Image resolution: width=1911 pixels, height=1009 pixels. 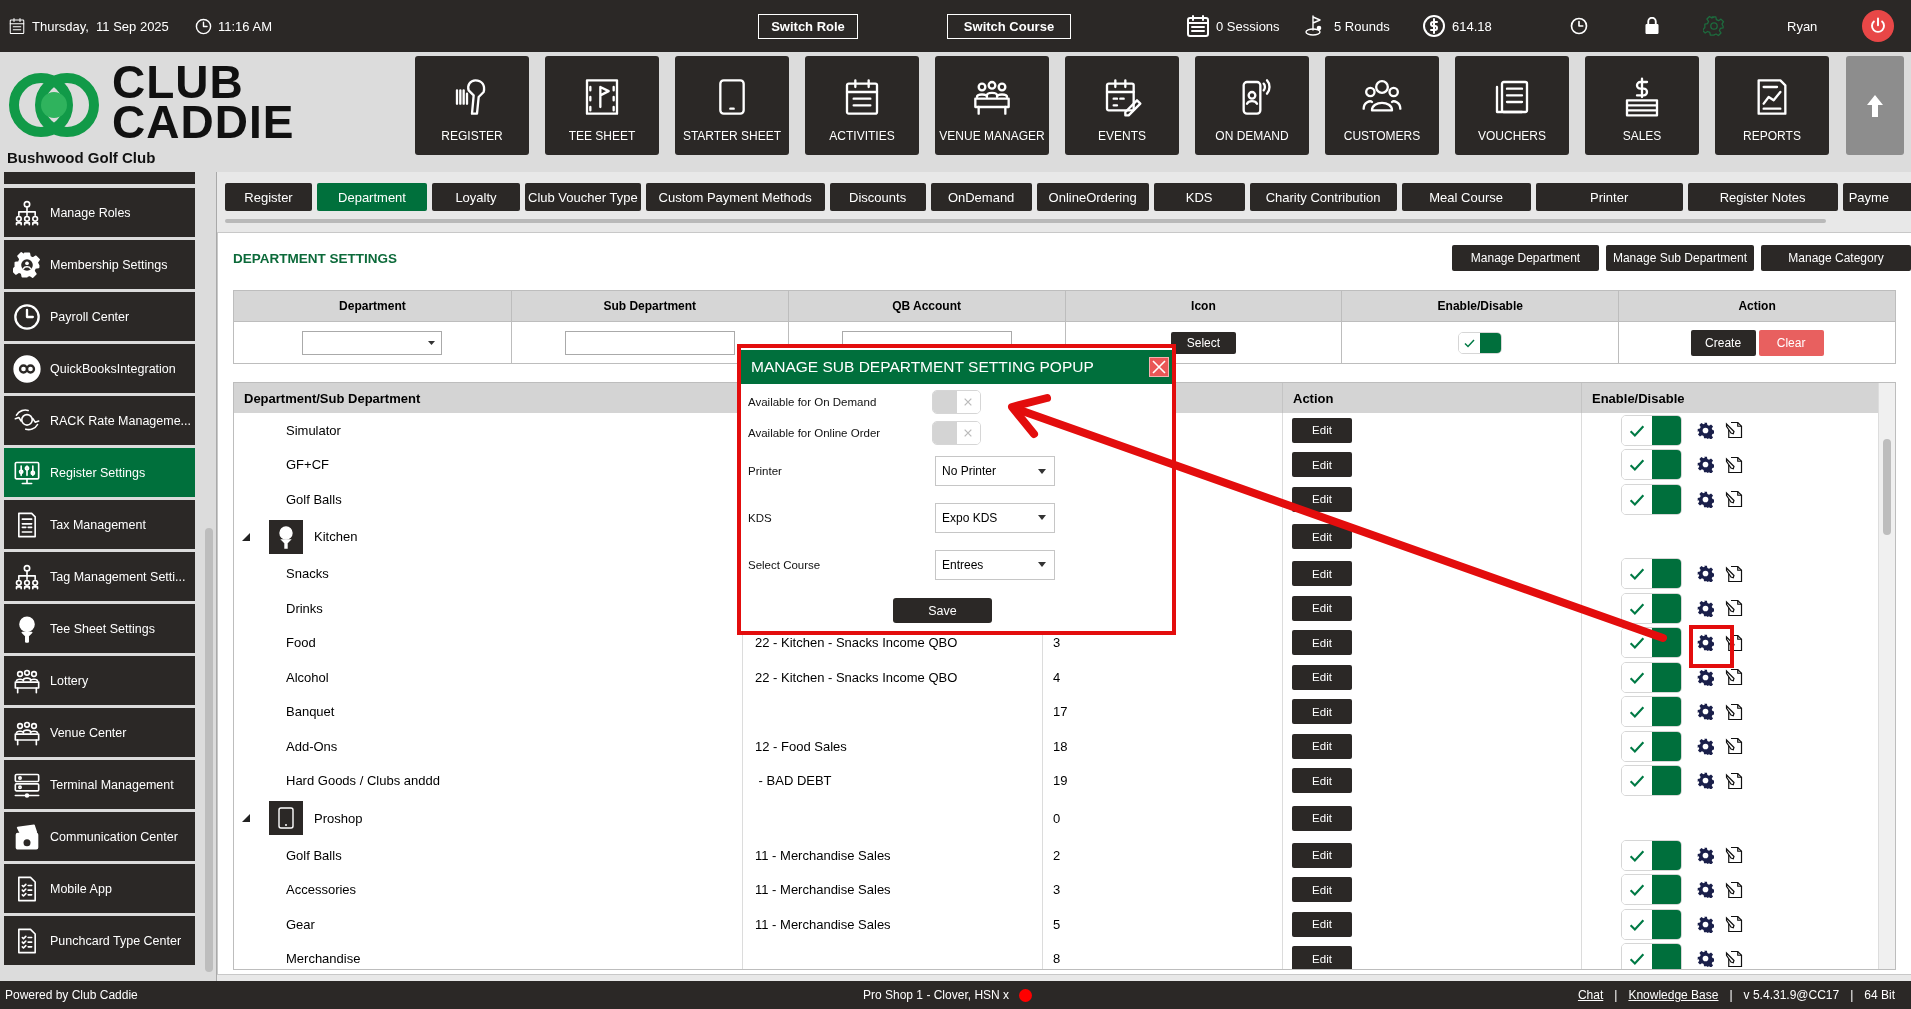 I want to click on nav-button: VENUE MANAGER, so click(x=992, y=105).